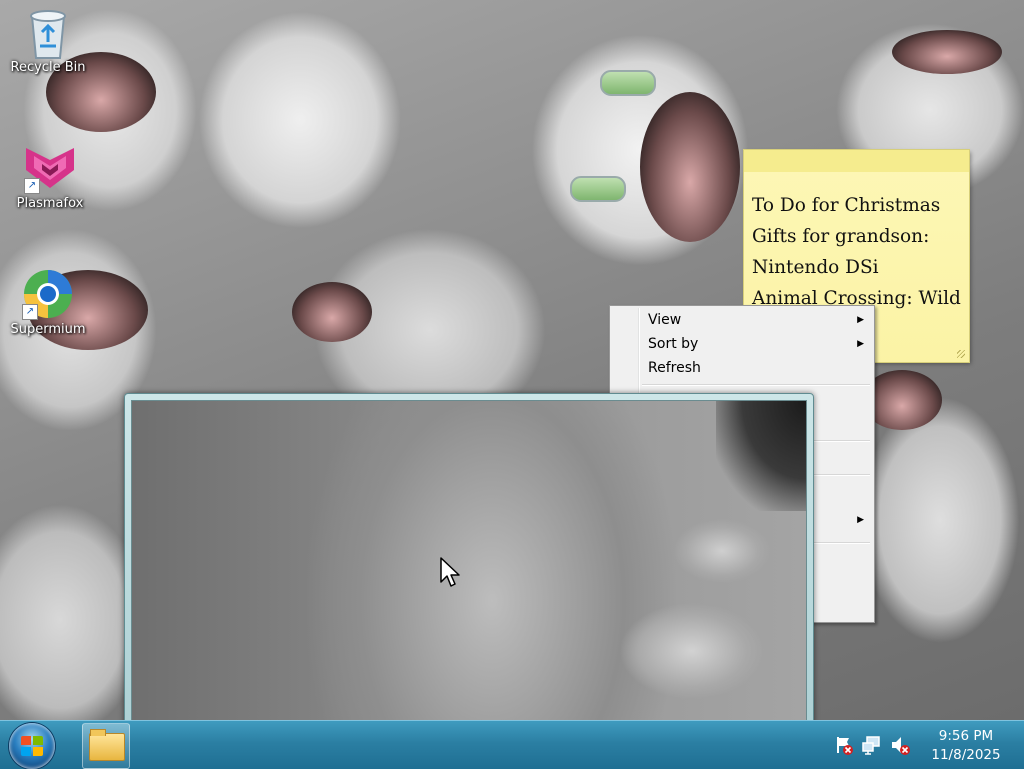 The height and width of the screenshot is (769, 1024). Describe the element at coordinates (966, 736) in the screenshot. I see `clock-time: 9:56 PM` at that location.